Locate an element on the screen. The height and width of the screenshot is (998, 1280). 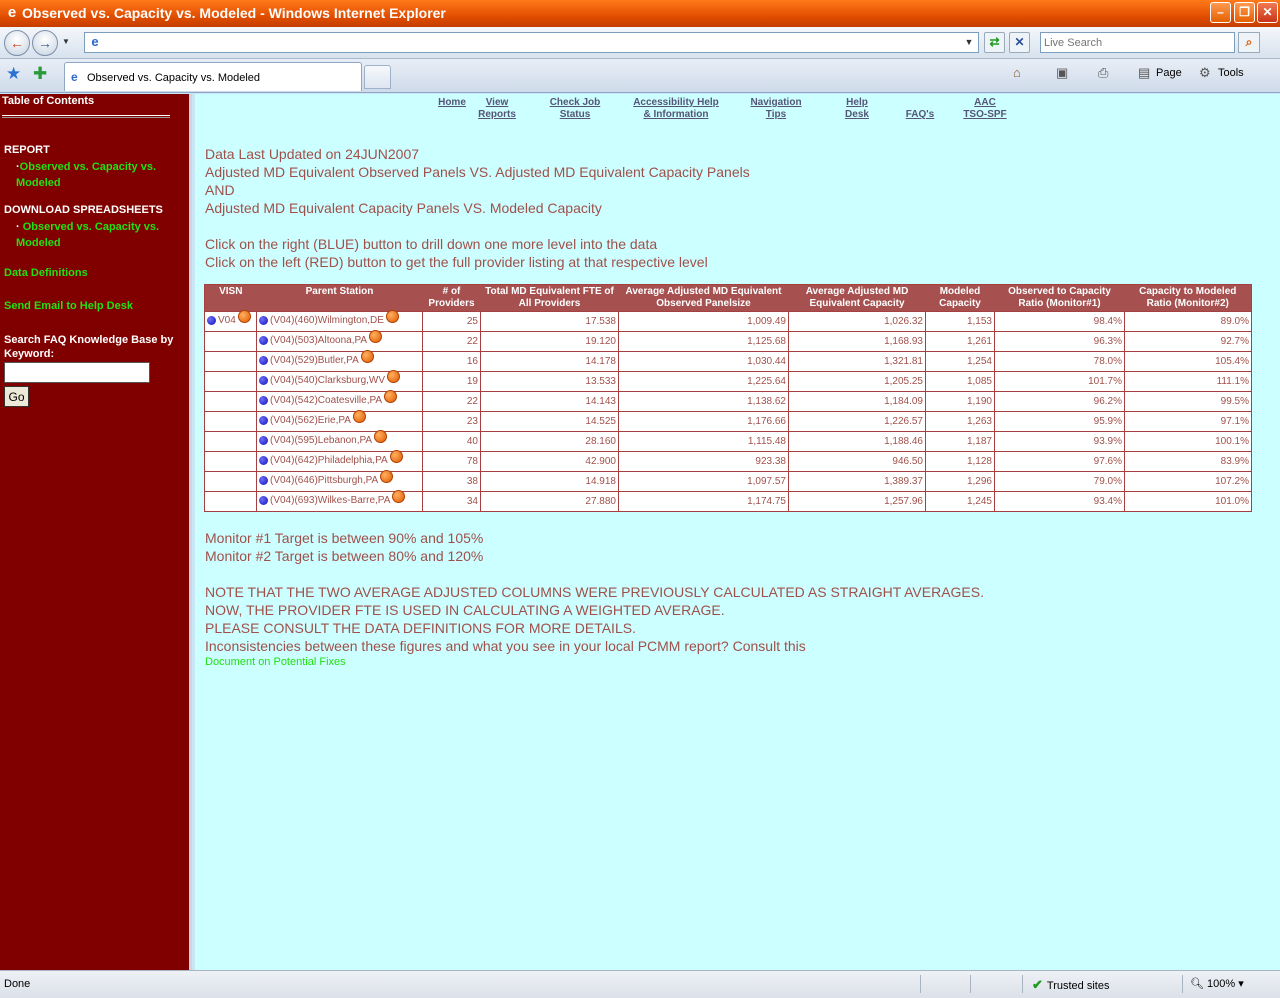
fte-cell: 13.533 is located at coordinates (549, 381).